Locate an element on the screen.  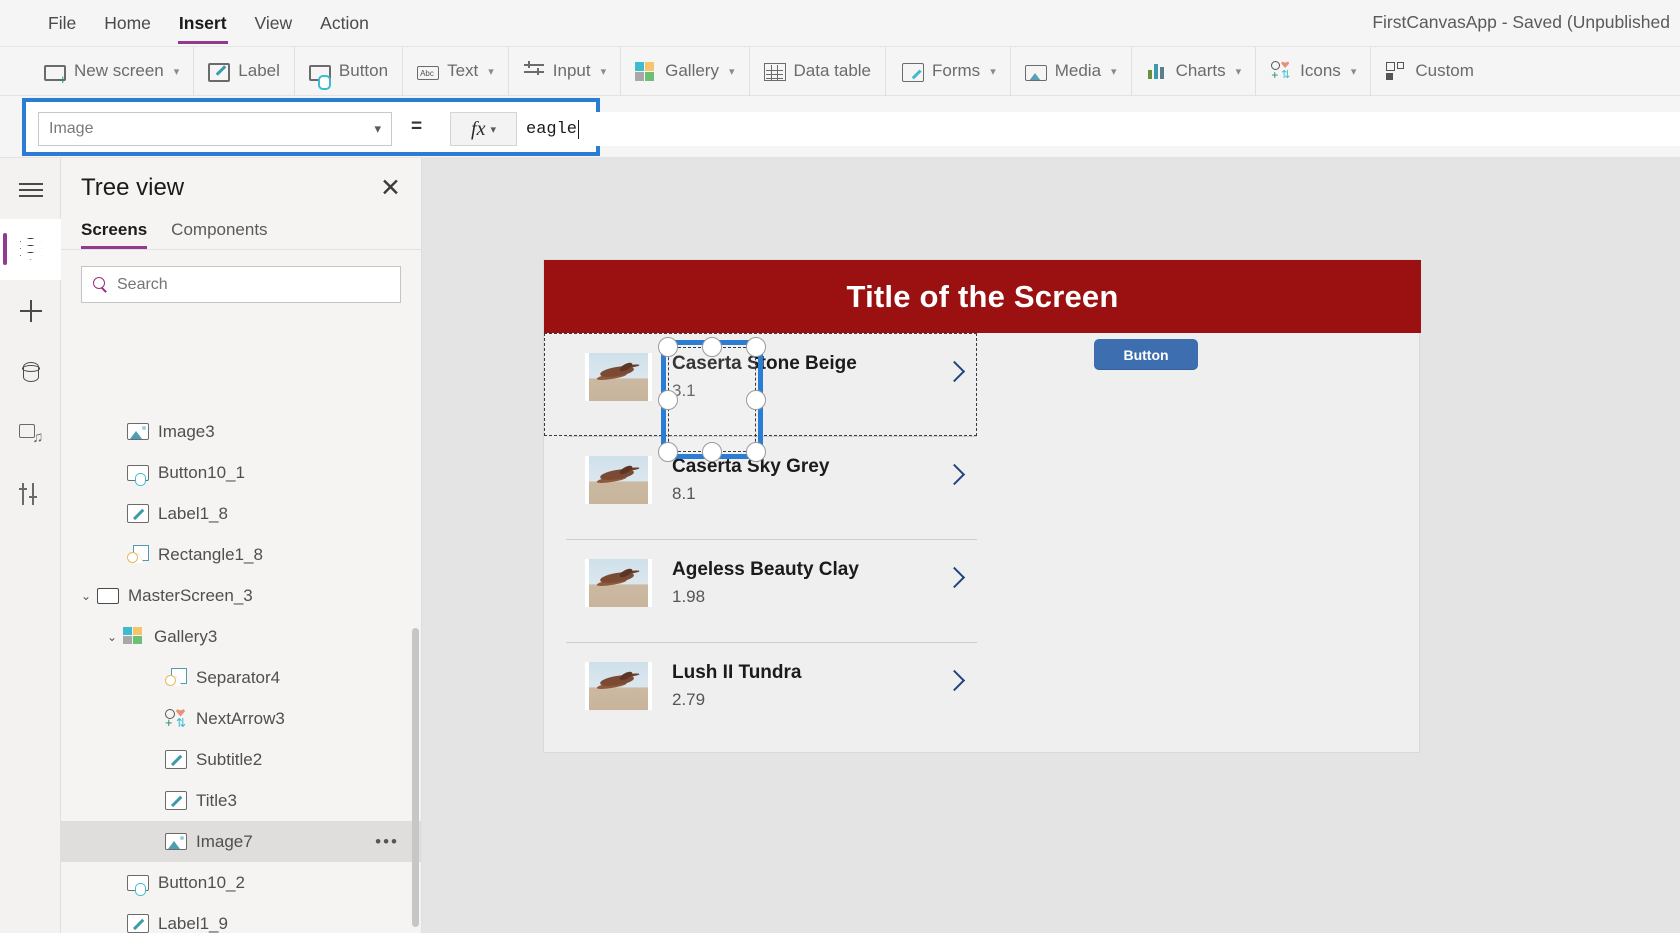
search-icon is located at coordinates (100, 284).